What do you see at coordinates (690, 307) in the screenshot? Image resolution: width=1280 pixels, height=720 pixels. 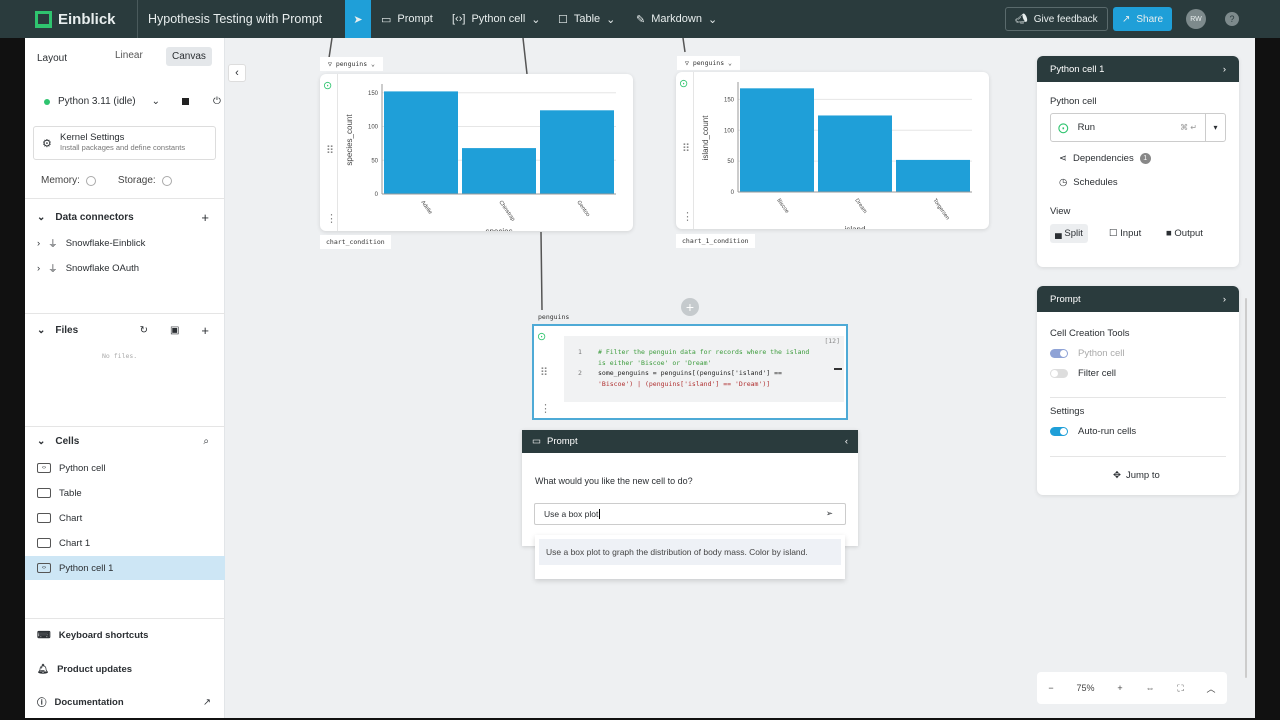 I see `add-cell-button: +` at bounding box center [690, 307].